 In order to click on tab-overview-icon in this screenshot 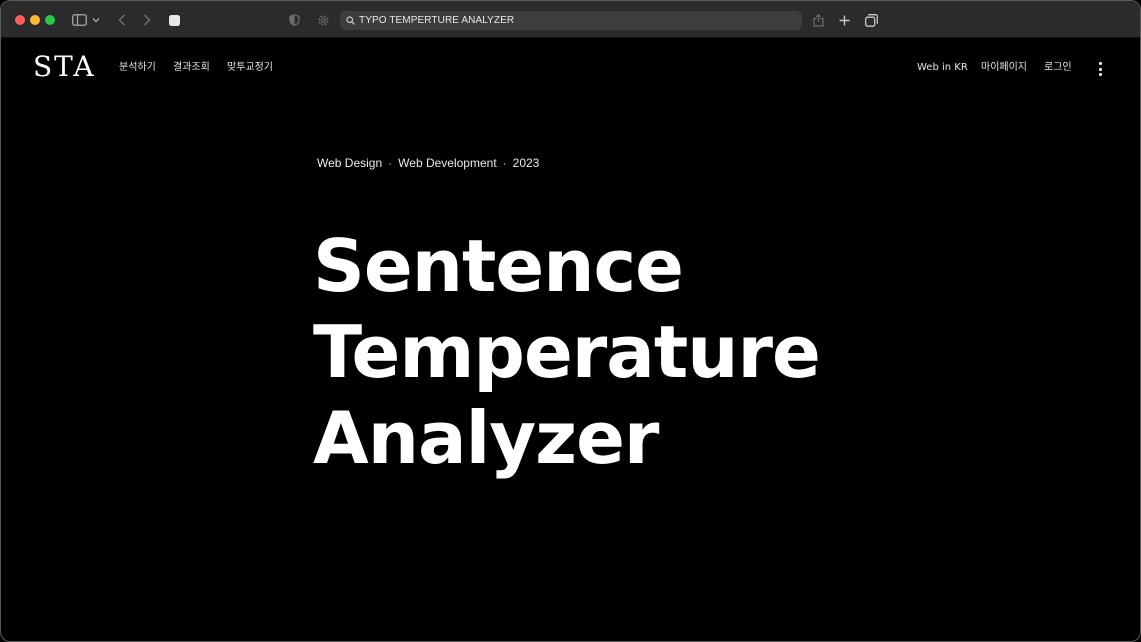, I will do `click(871, 20)`.